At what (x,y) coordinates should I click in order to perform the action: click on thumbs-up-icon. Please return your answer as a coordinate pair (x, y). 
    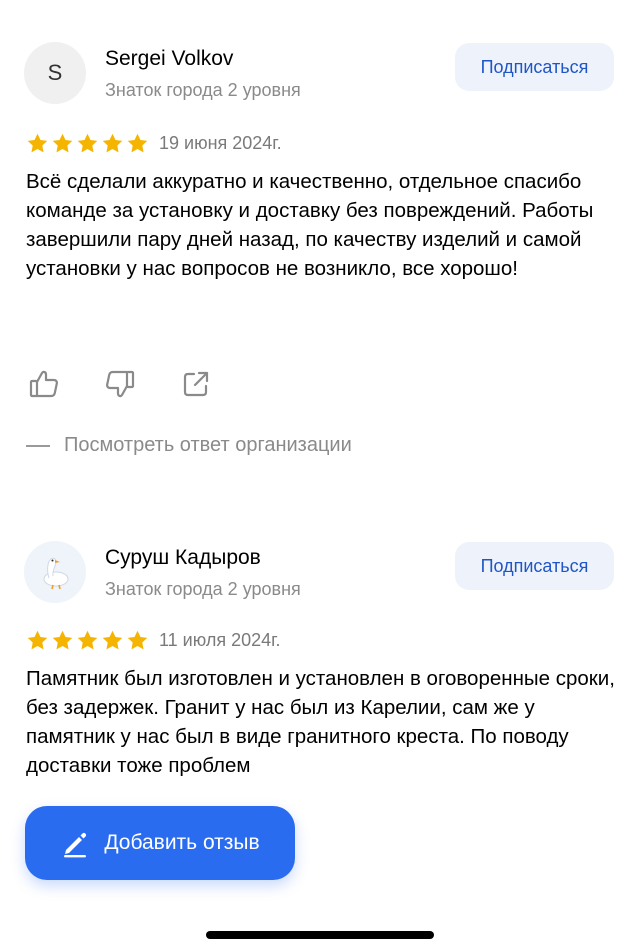
    Looking at the image, I should click on (44, 384).